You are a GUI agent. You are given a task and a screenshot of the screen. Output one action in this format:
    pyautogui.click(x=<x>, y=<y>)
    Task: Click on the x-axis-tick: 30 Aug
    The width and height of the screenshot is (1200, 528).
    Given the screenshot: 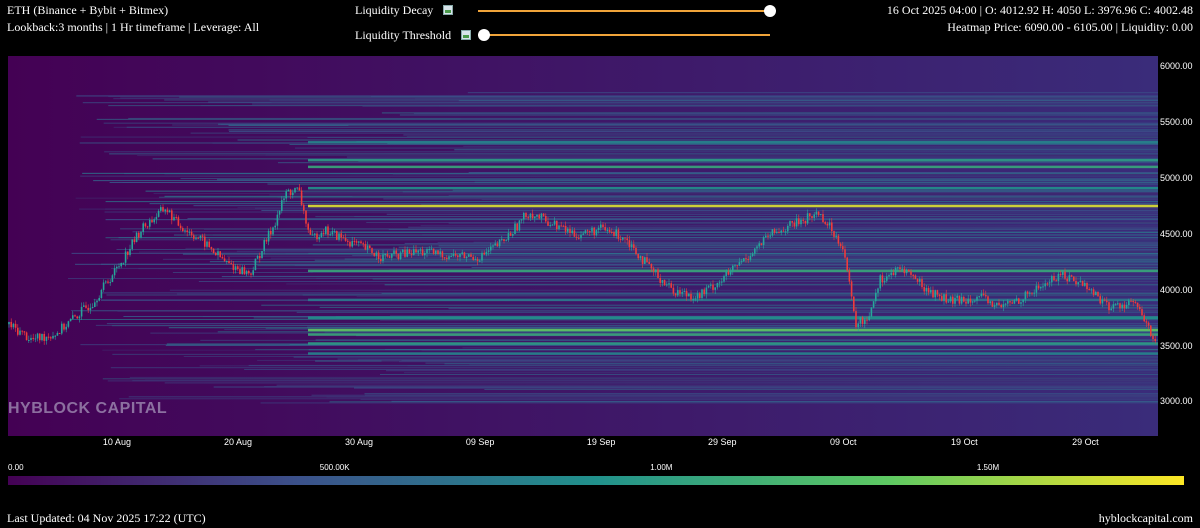 What is the action you would take?
    pyautogui.click(x=359, y=442)
    